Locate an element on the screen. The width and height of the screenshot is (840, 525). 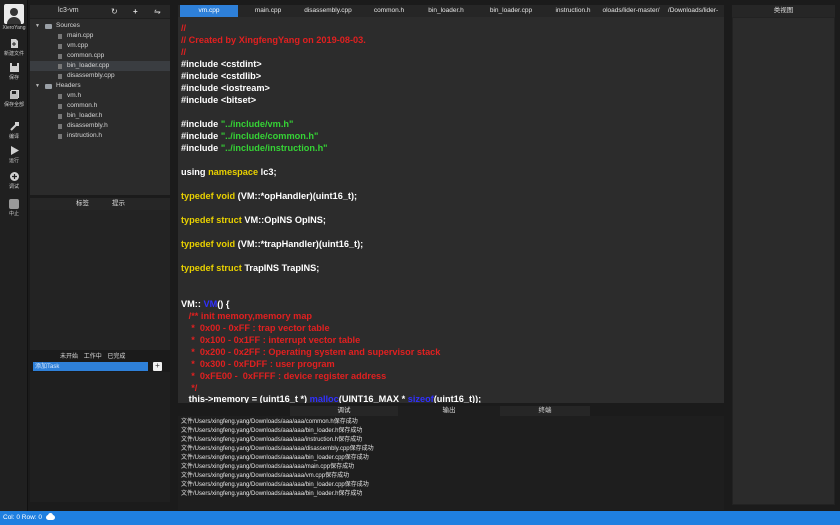
debug-button: 调试 is located at coordinates (14, 180).